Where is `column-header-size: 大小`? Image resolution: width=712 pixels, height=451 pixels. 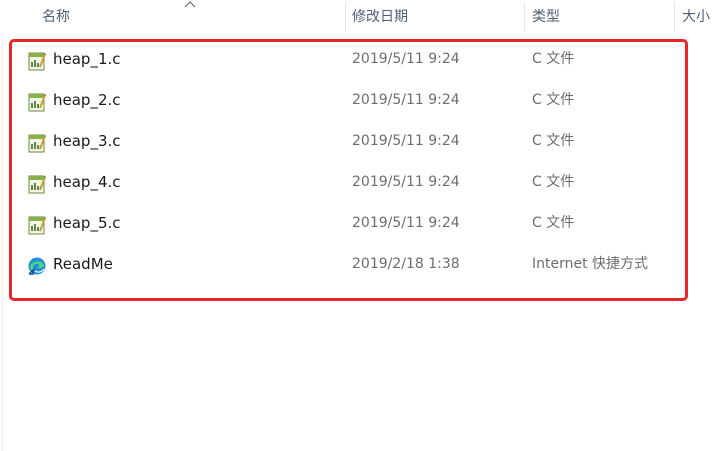
column-header-size: 大小 is located at coordinates (697, 17).